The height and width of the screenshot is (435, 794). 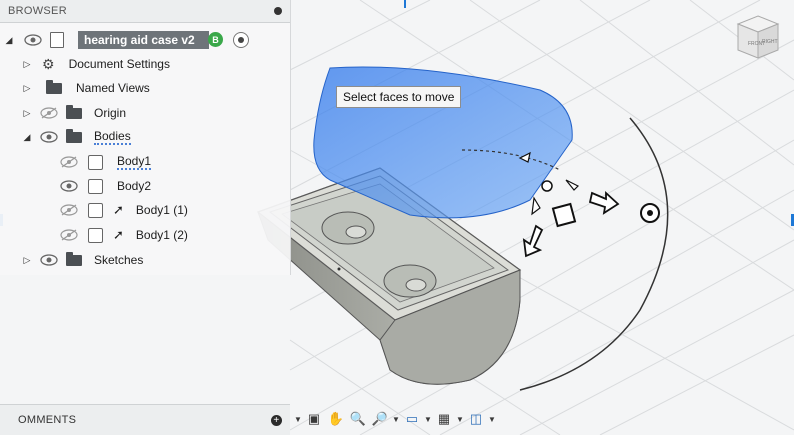 What do you see at coordinates (758, 37) in the screenshot?
I see `viewcube: FRONT RIGHT` at bounding box center [758, 37].